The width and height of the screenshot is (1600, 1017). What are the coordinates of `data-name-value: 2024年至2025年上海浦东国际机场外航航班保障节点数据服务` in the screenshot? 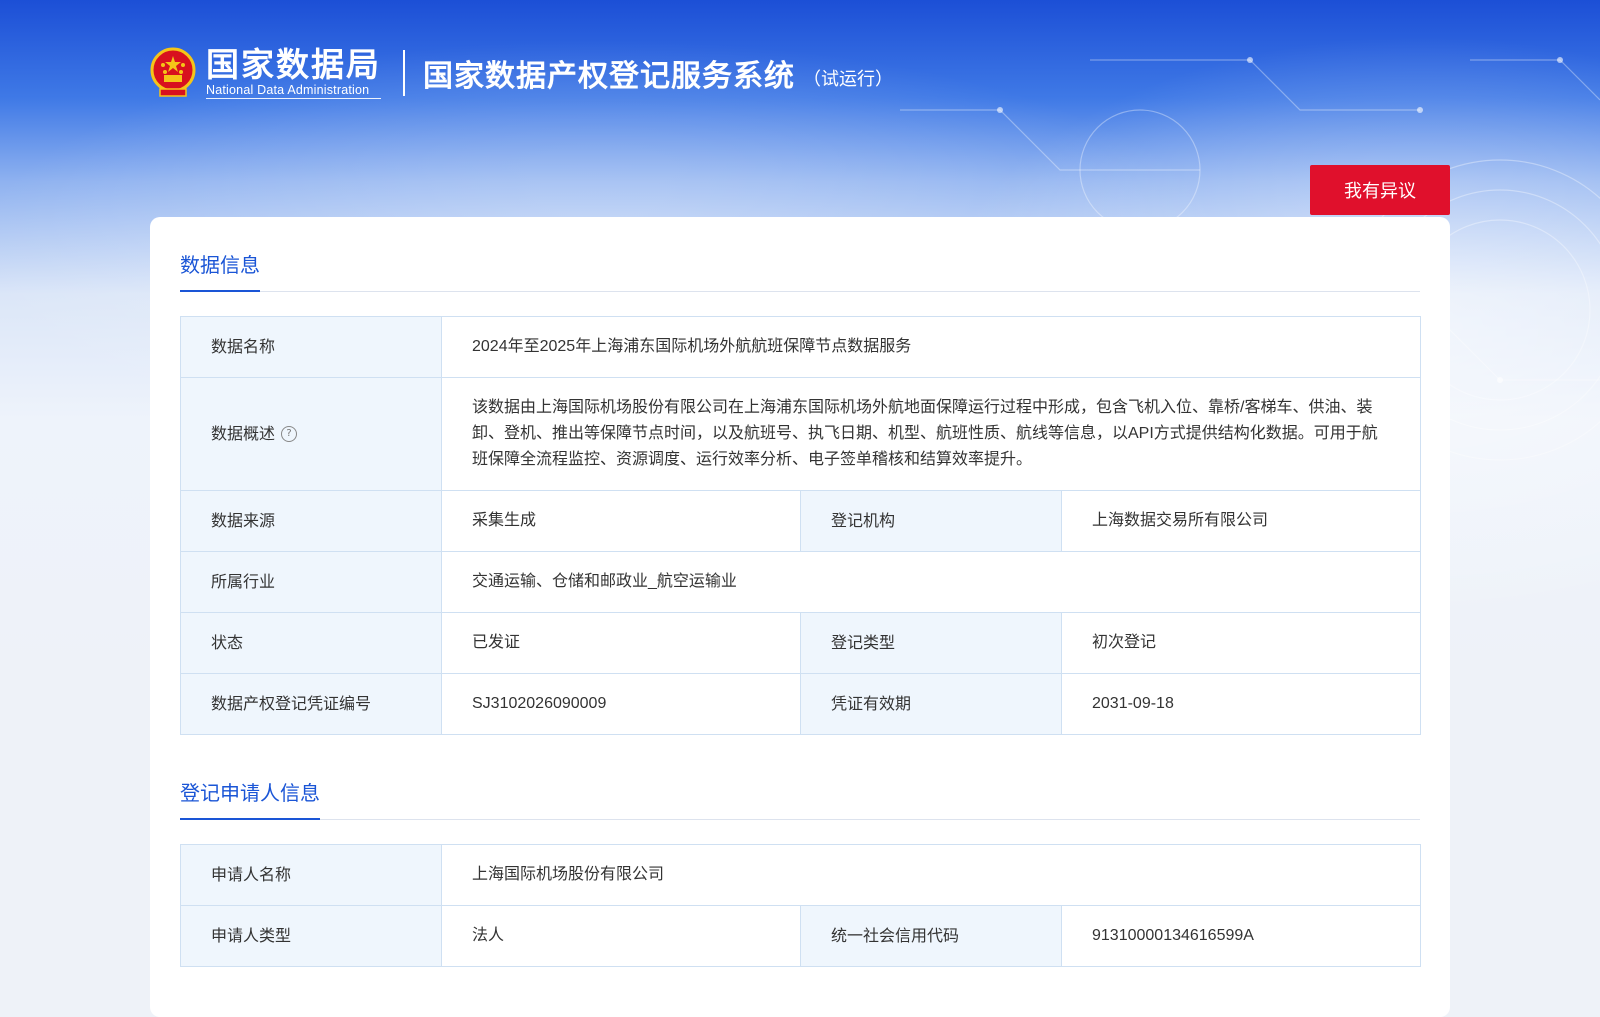 It's located at (931, 347).